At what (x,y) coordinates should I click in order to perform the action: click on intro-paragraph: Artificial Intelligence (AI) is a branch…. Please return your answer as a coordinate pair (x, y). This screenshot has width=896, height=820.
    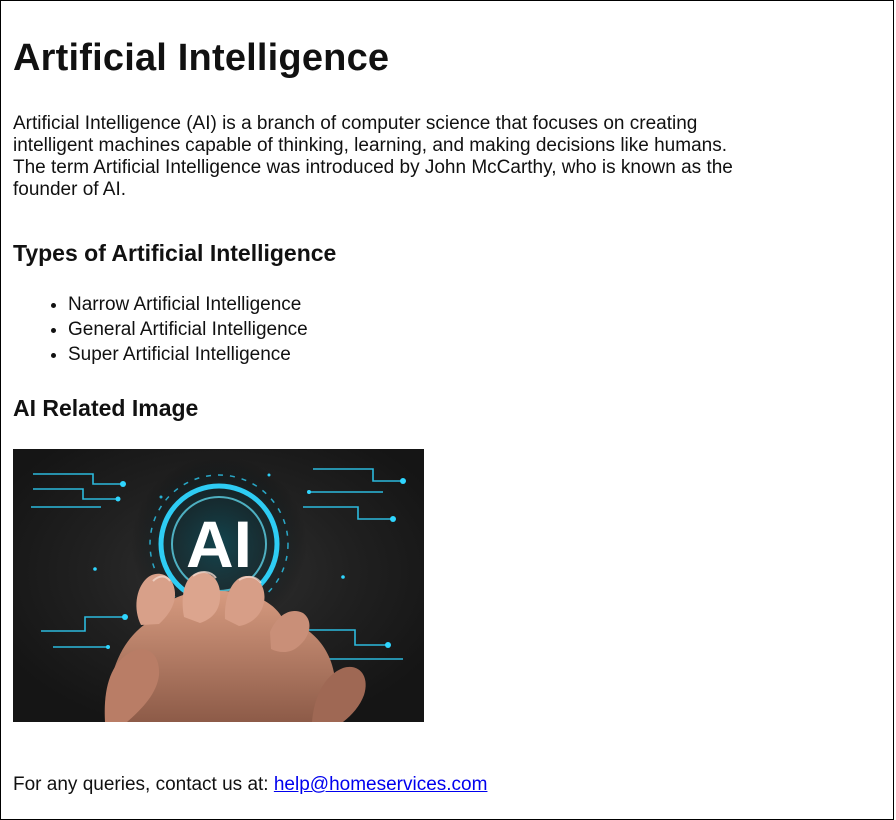
    Looking at the image, I should click on (373, 156).